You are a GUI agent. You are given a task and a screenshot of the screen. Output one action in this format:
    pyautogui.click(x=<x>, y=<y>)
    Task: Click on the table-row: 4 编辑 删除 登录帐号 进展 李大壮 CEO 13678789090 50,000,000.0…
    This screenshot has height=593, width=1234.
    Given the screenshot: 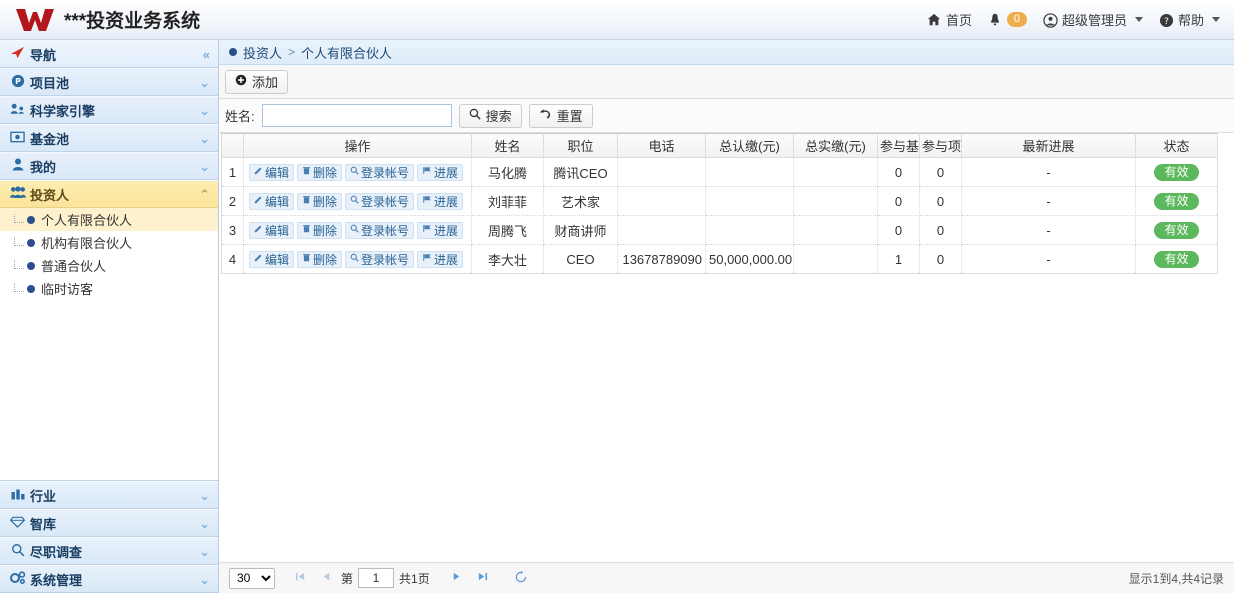 What is the action you would take?
    pyautogui.click(x=719, y=259)
    